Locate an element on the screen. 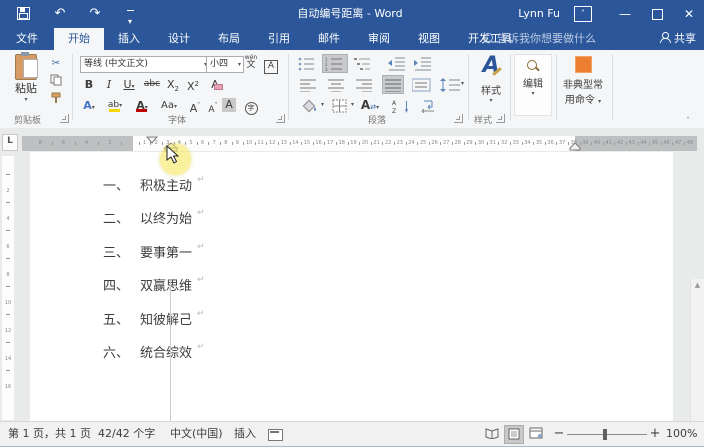 This screenshot has height=447, width=704. tab-2: 设计 is located at coordinates (179, 39).